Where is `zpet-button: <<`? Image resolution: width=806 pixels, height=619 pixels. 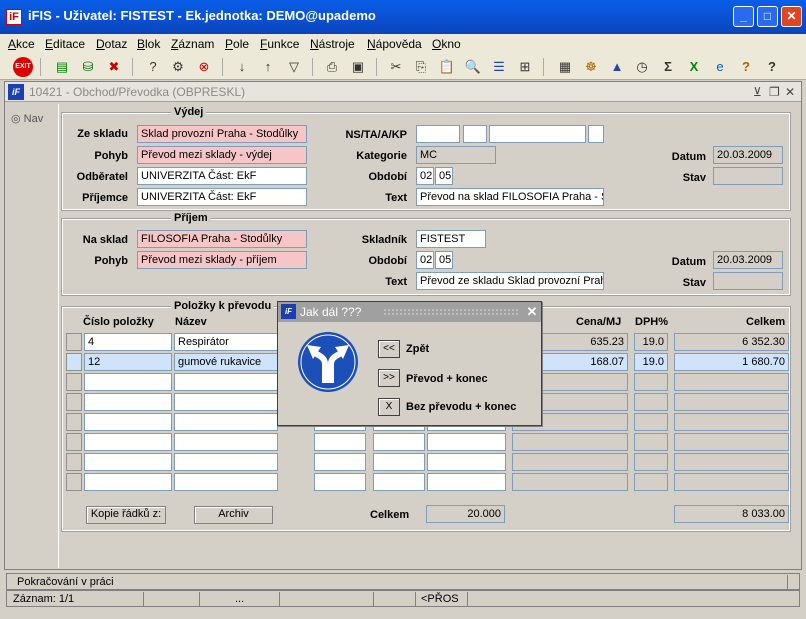
zpet-button: << is located at coordinates (389, 349).